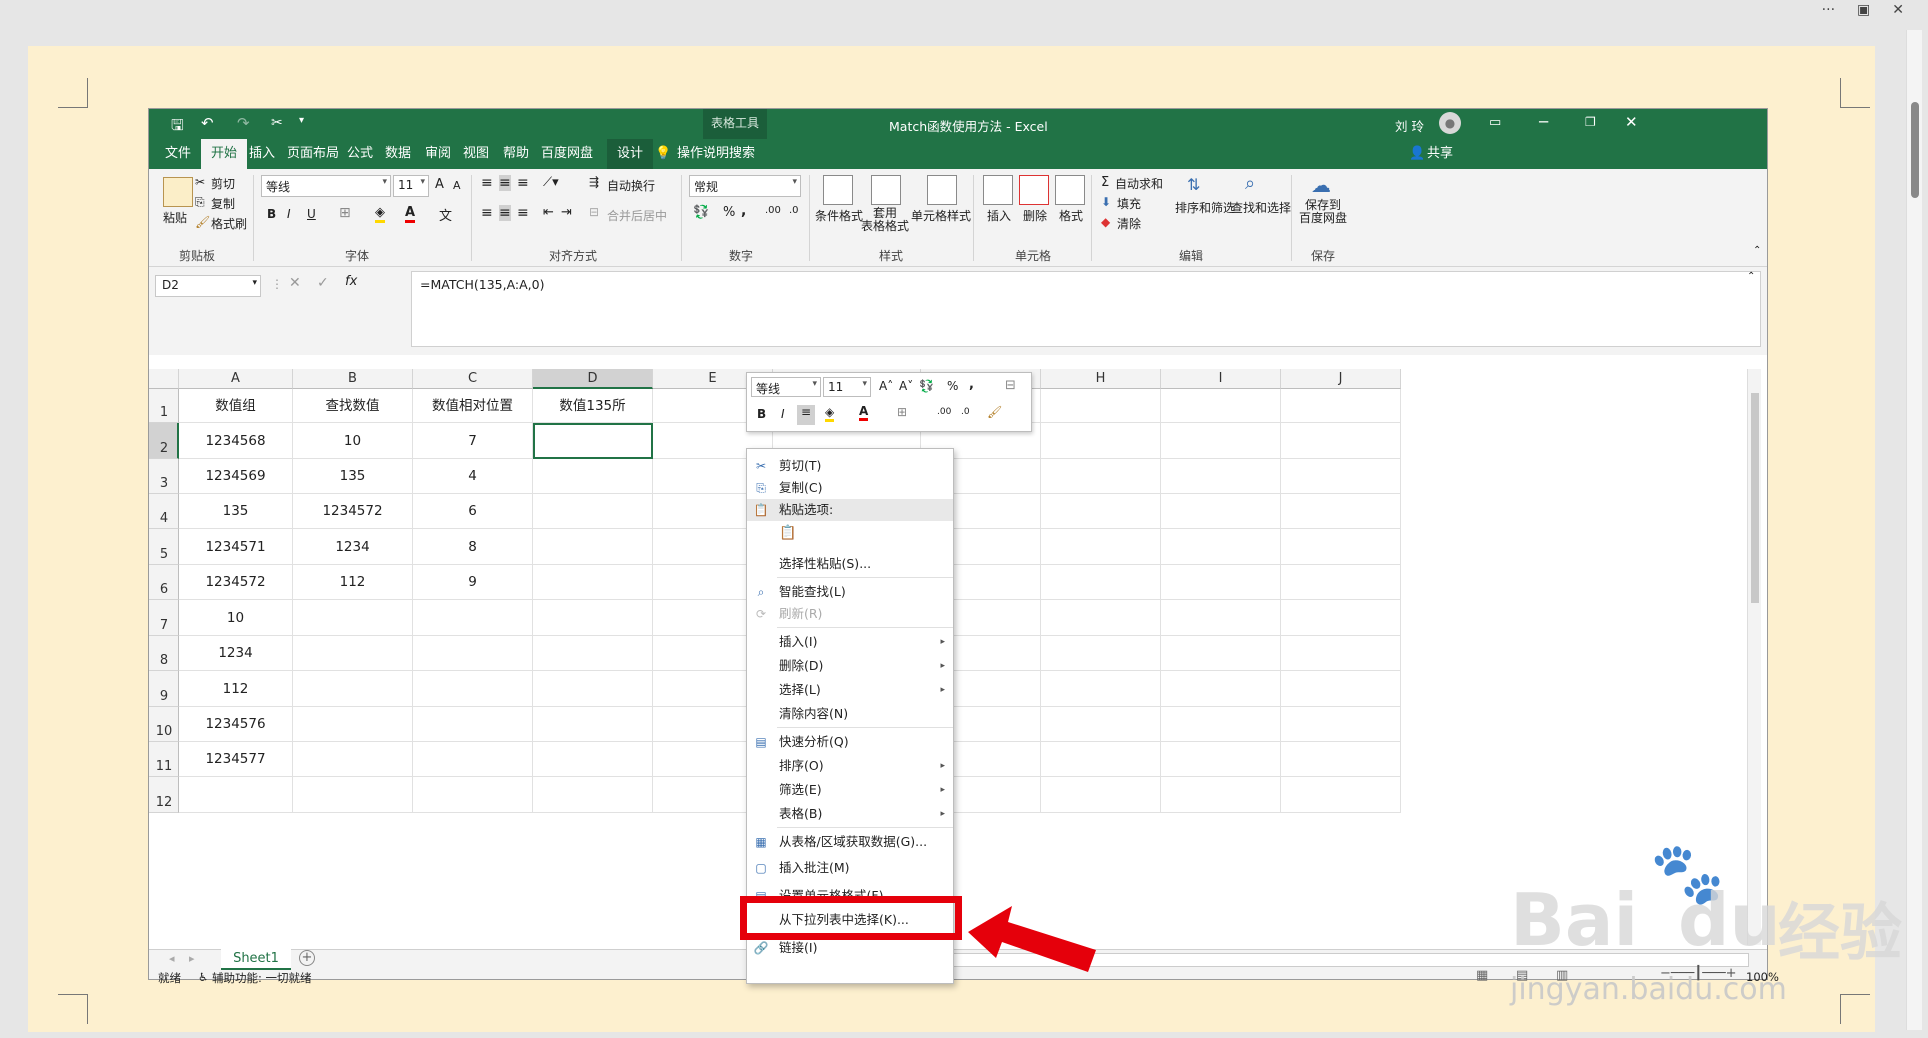 The height and width of the screenshot is (1038, 1928). I want to click on cell-H3, so click(1101, 476).